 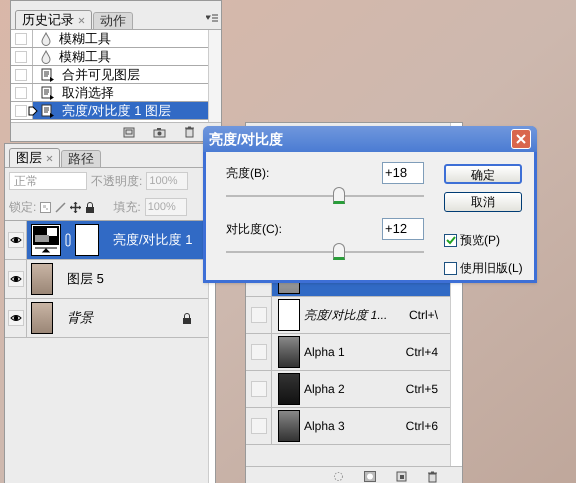 What do you see at coordinates (370, 476) in the screenshot?
I see `mask-icon` at bounding box center [370, 476].